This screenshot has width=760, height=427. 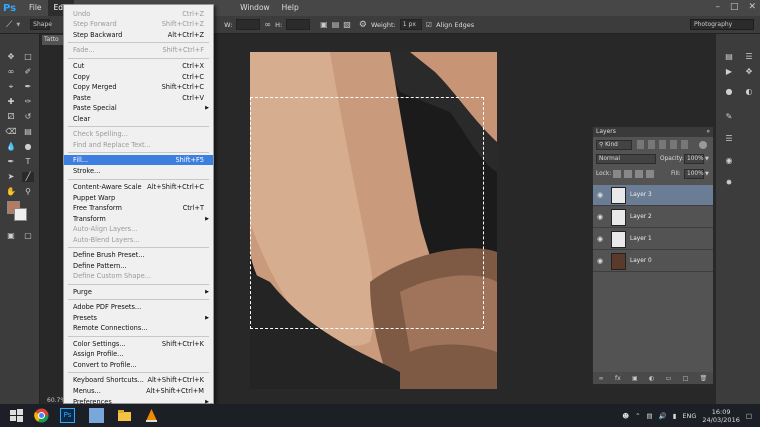 What do you see at coordinates (626, 159) in the screenshot?
I see `blend-mode-select: Normal` at bounding box center [626, 159].